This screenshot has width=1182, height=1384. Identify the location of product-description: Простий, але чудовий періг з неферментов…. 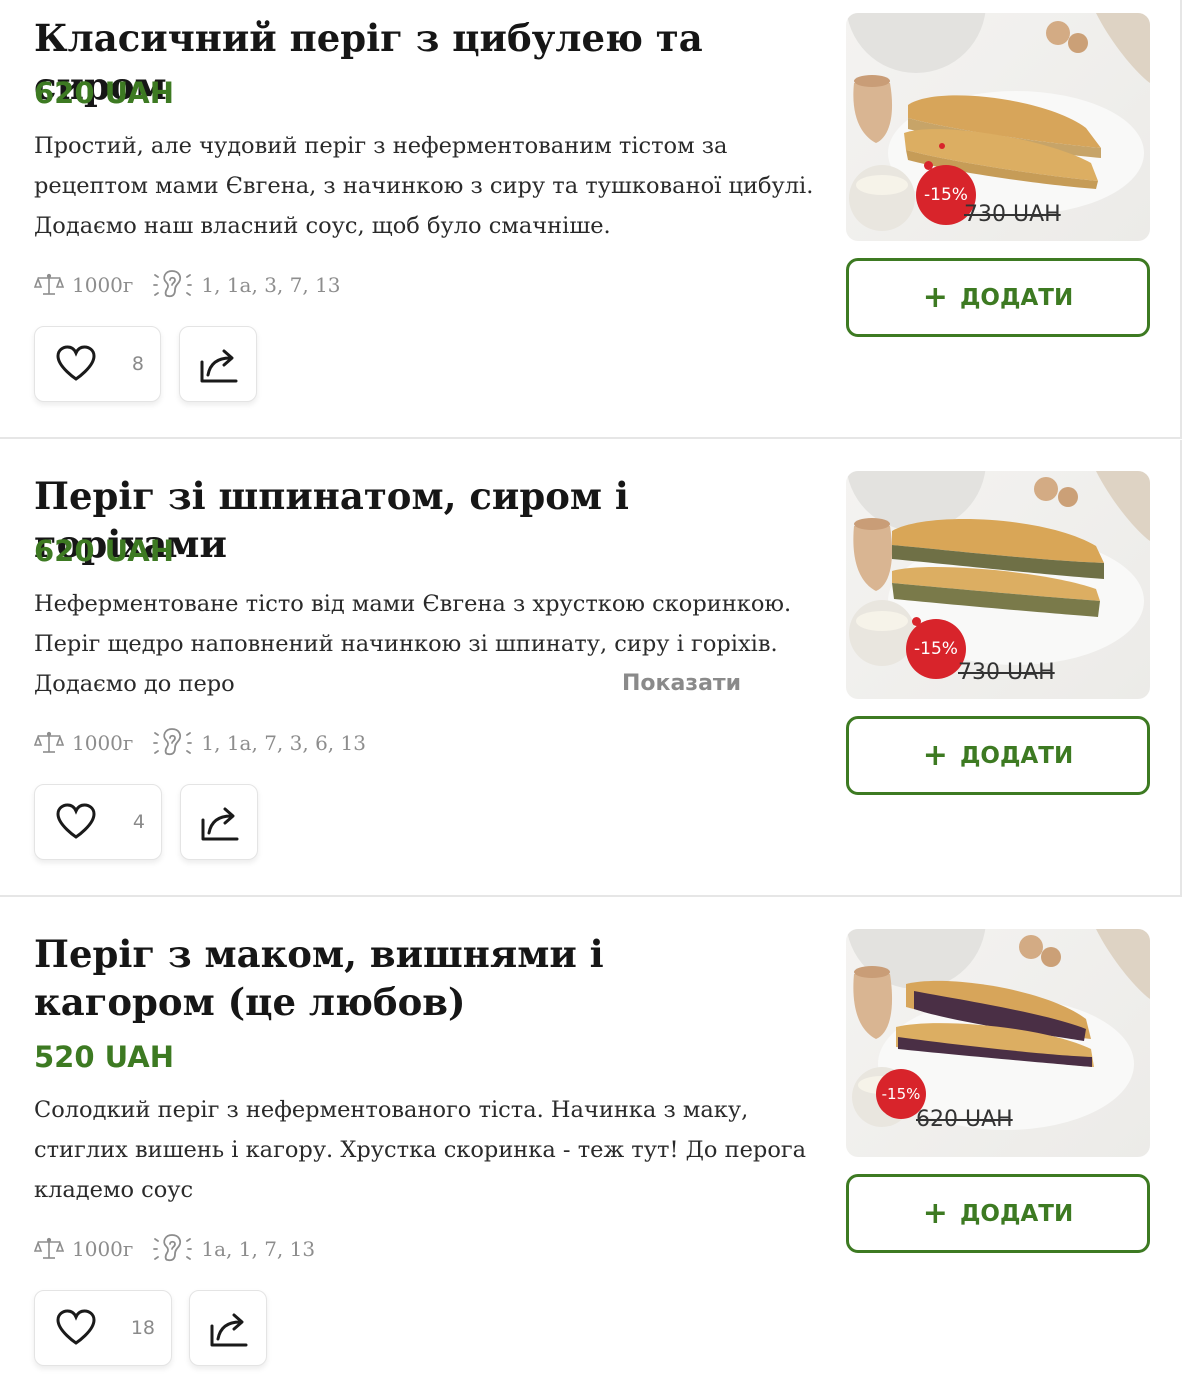
(424, 186).